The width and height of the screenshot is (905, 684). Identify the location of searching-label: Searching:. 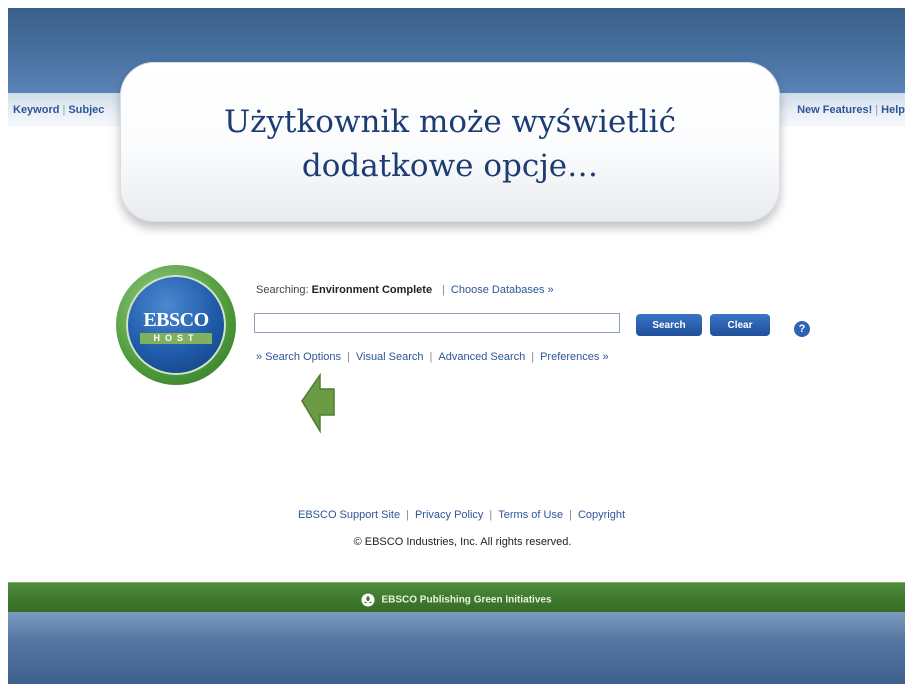
(282, 290).